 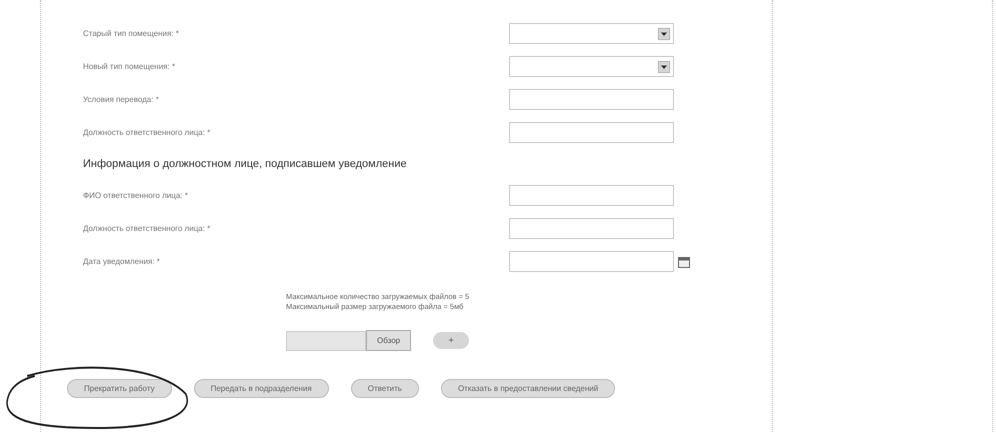 I want to click on add-file-button: +, so click(x=451, y=340).